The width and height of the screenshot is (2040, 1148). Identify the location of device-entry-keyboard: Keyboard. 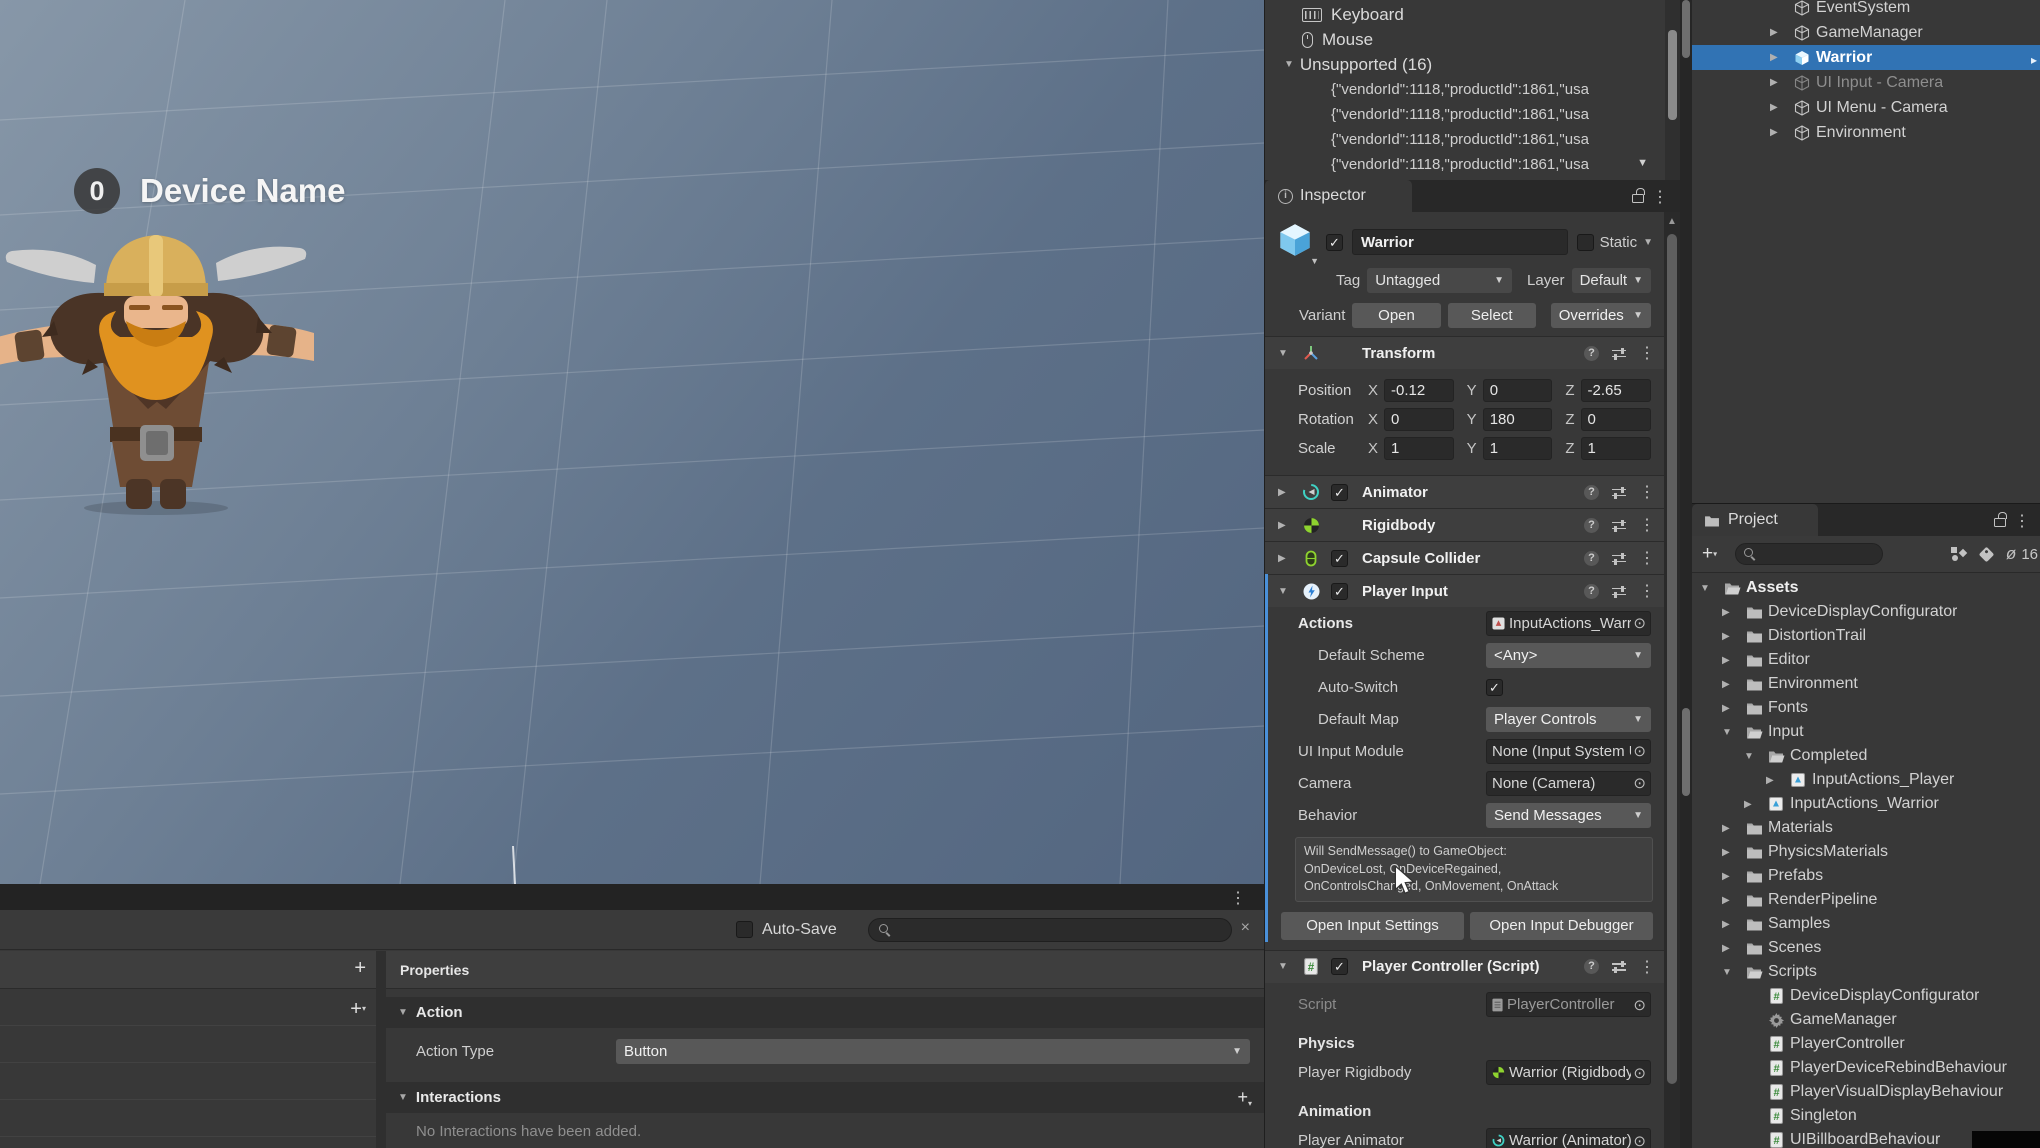
(1472, 14).